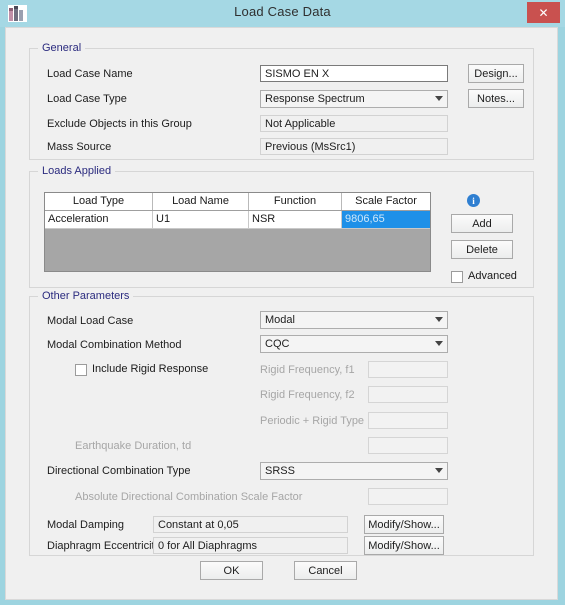 This screenshot has width=565, height=605. What do you see at coordinates (312, 421) in the screenshot?
I see `periodic-rigid-type-label: Periodic + Rigid Type` at bounding box center [312, 421].